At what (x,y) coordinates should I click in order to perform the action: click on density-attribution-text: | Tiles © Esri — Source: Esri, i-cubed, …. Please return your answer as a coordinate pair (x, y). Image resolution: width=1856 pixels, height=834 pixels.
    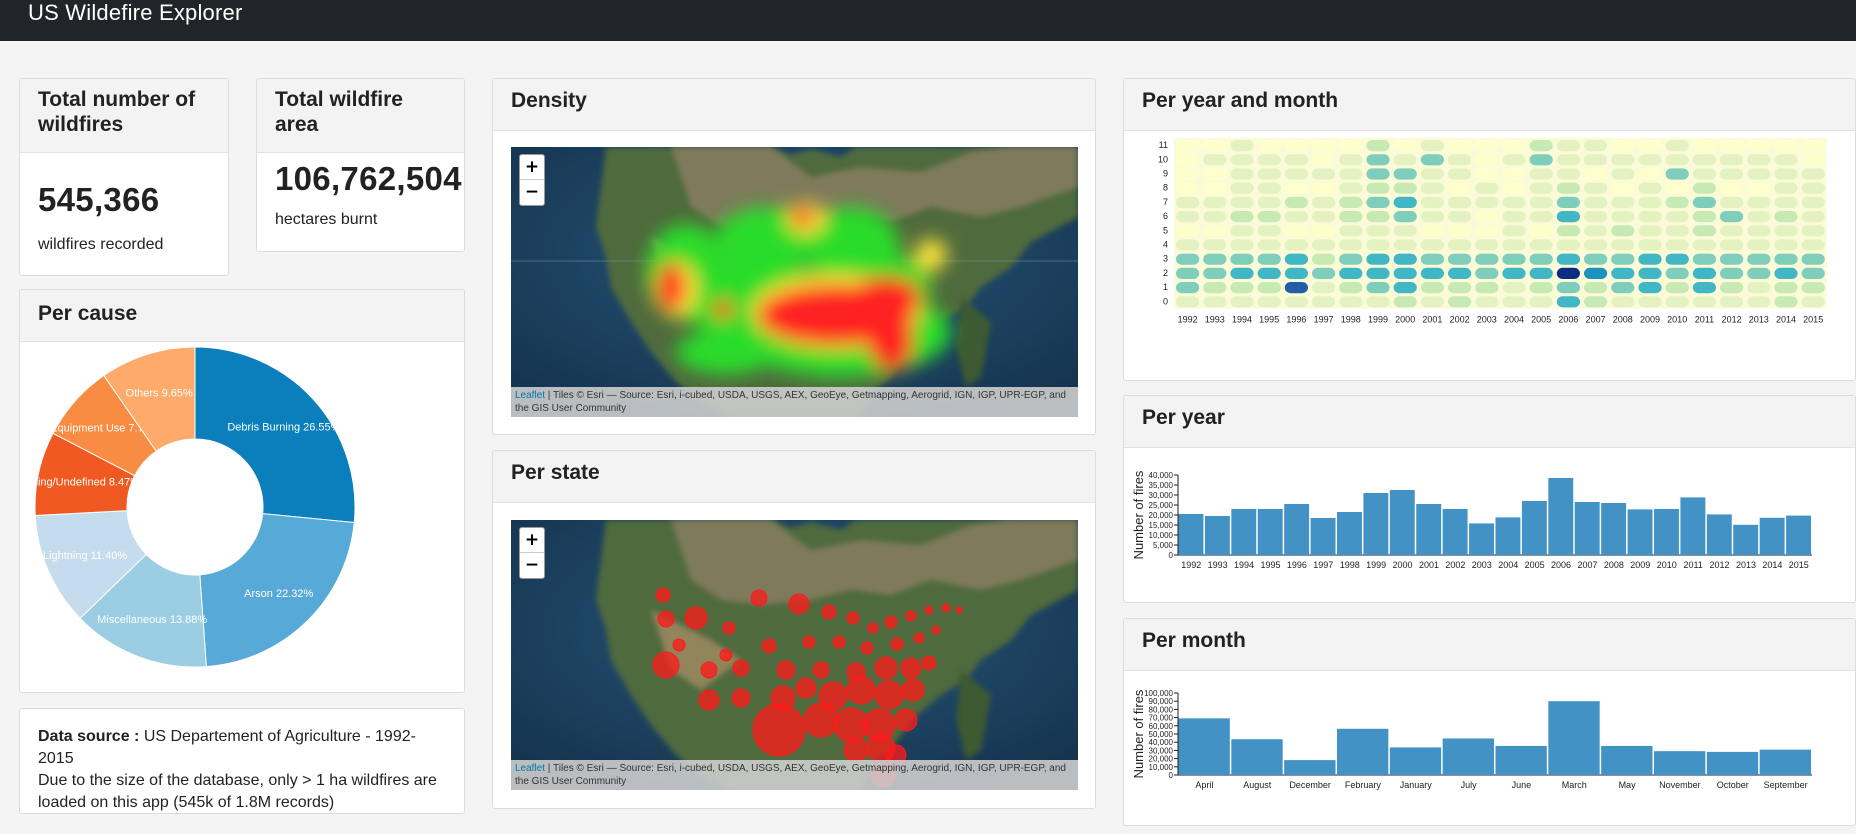
    Looking at the image, I should click on (790, 402).